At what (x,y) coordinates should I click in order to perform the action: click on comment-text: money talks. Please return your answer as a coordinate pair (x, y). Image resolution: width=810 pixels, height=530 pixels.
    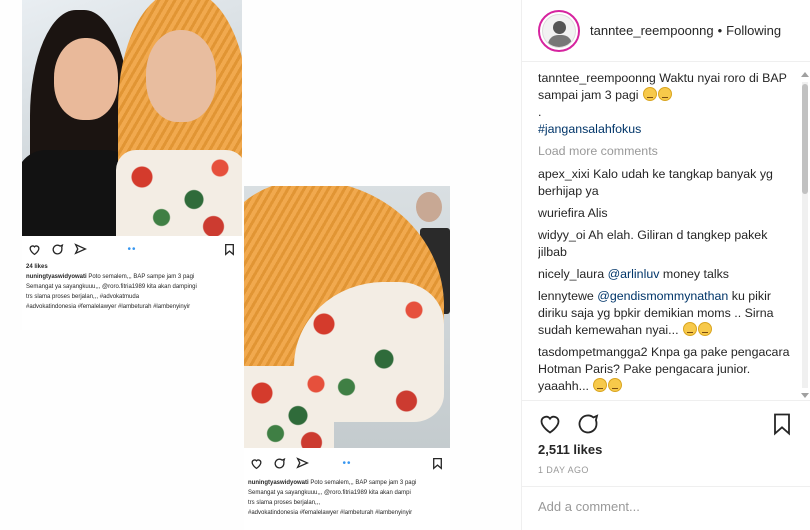
    Looking at the image, I should click on (695, 274).